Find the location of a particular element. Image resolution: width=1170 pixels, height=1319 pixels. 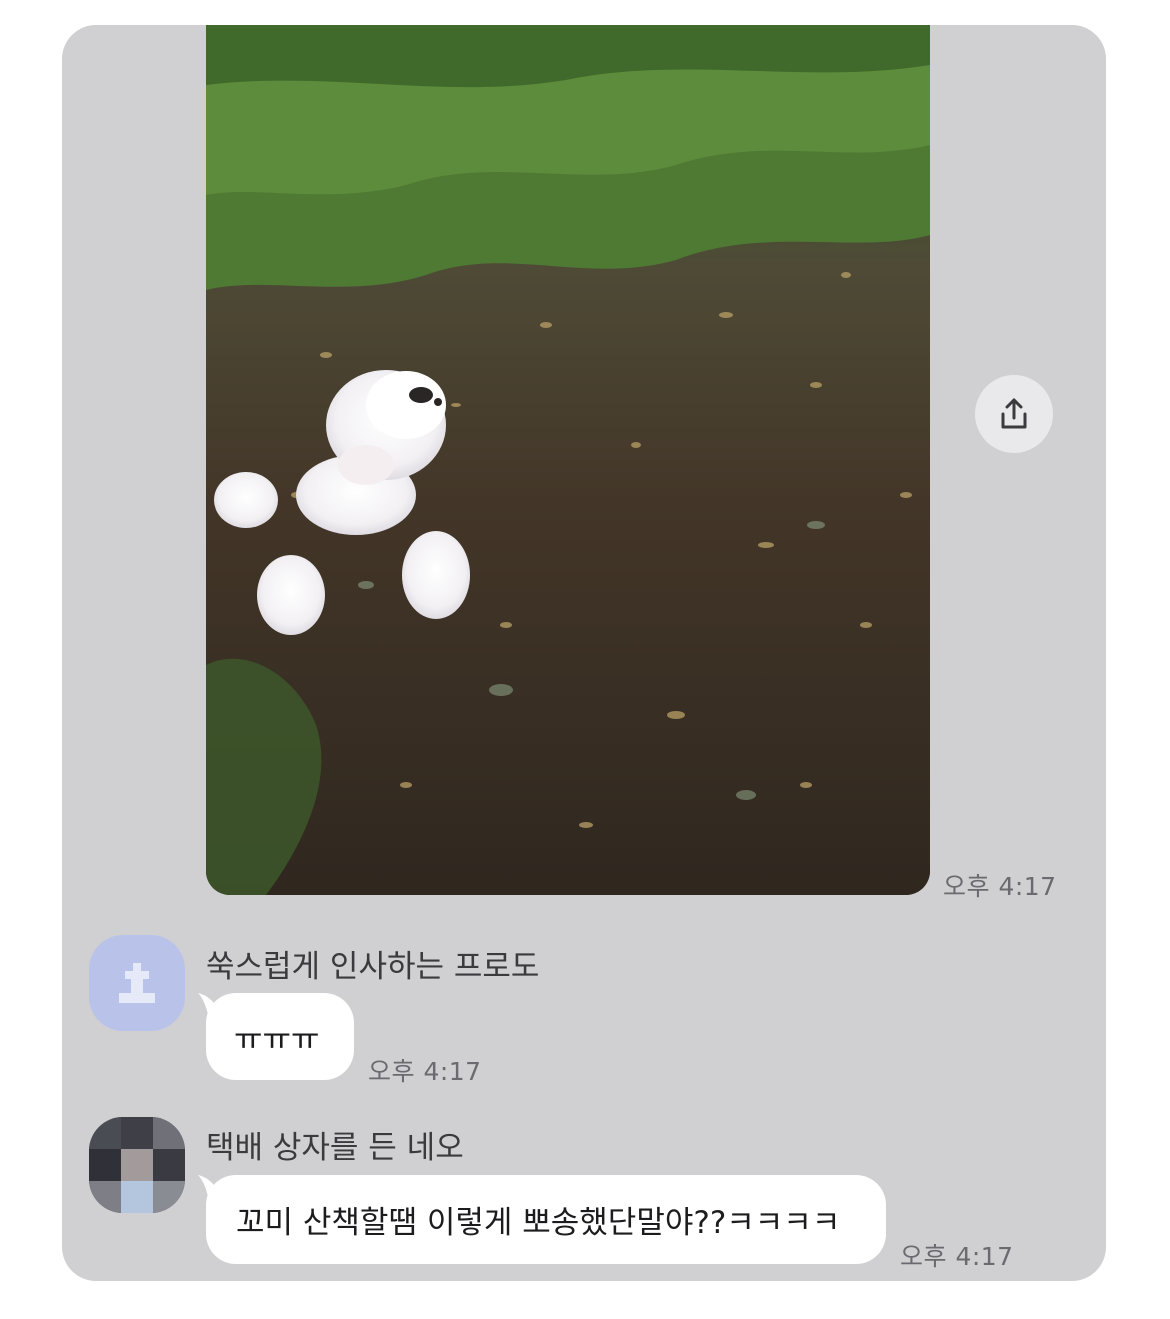

message-bubble: ㅠㅠㅠ is located at coordinates (276, 1036).